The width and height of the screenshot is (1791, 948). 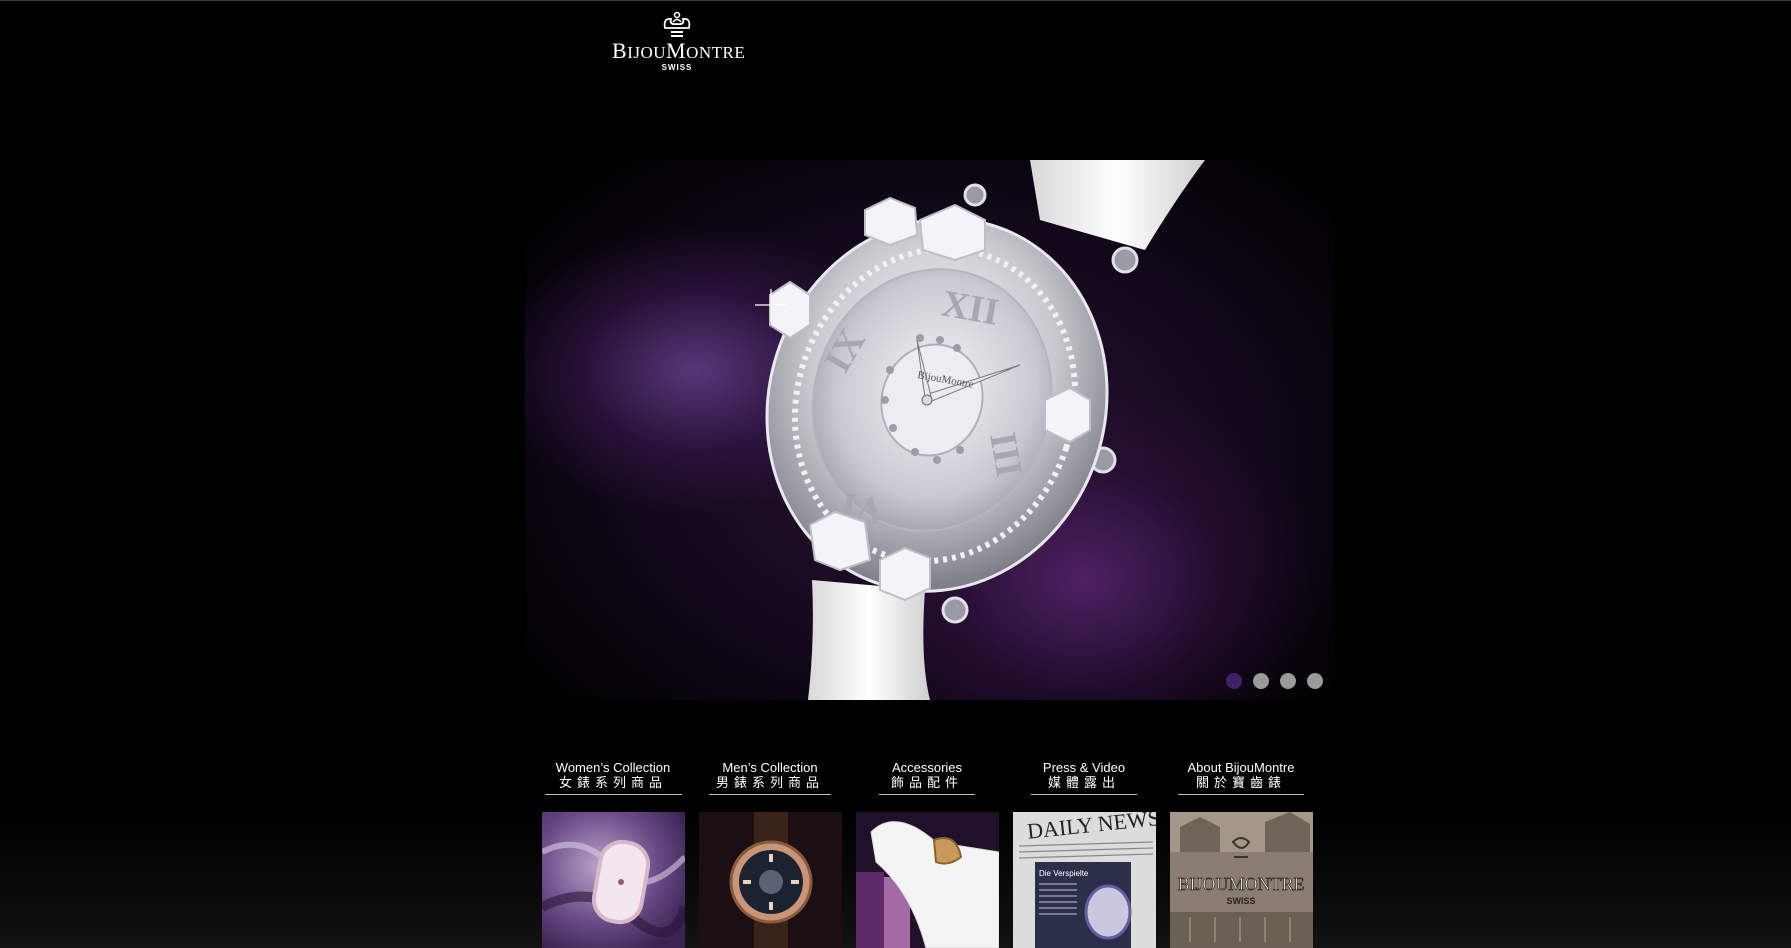 What do you see at coordinates (1240, 782) in the screenshot?
I see `tile-label-zh: 關於寶齒錶` at bounding box center [1240, 782].